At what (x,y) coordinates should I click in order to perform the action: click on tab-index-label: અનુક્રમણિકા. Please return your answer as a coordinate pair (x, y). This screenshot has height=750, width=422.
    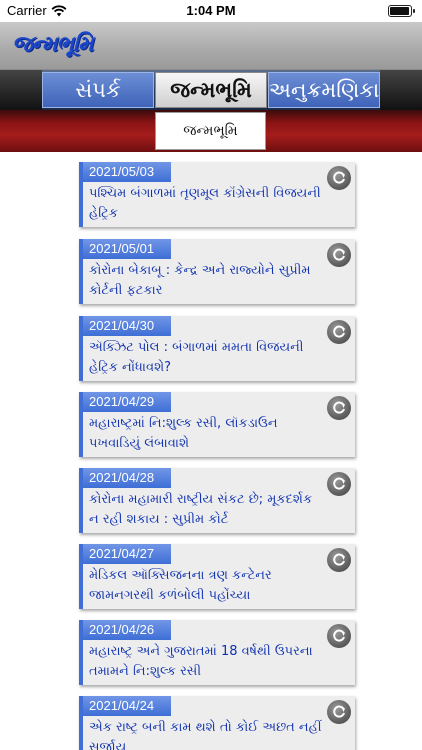
    Looking at the image, I should click on (324, 89).